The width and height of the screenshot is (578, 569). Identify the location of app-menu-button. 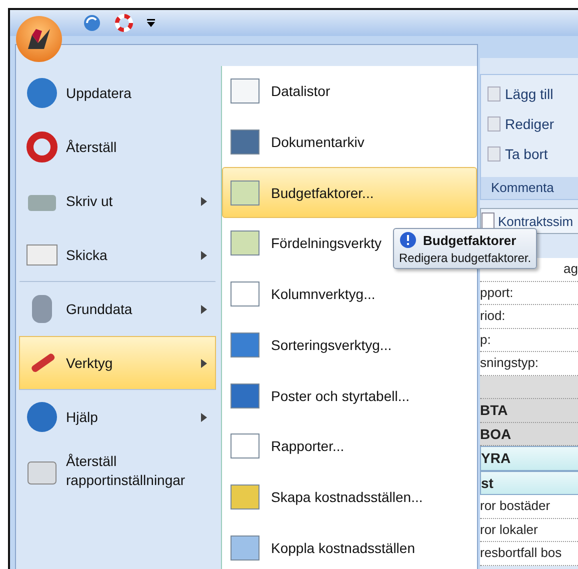
(39, 39).